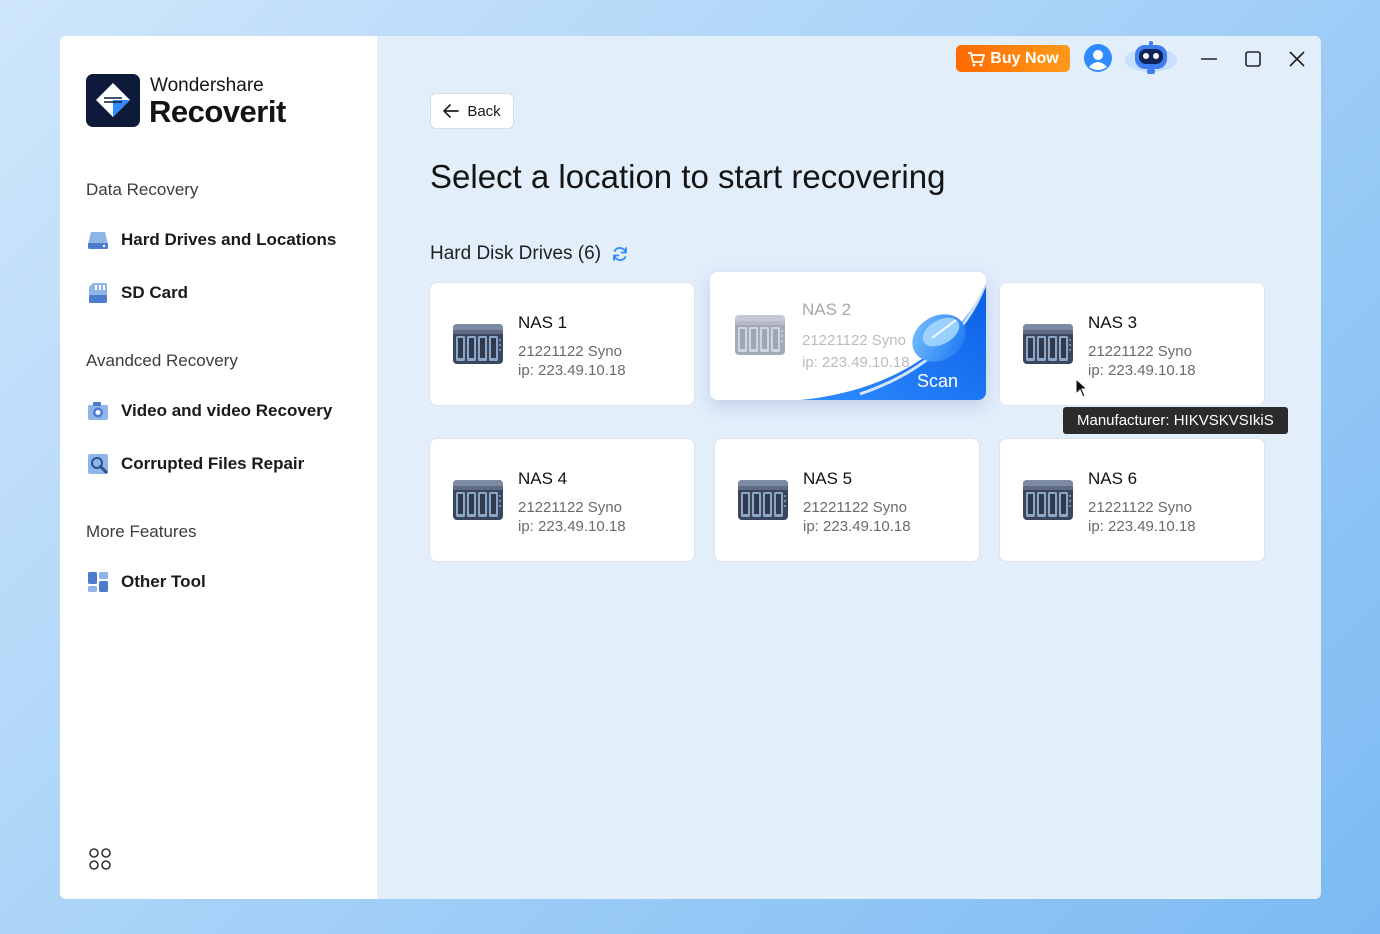  Describe the element at coordinates (937, 381) in the screenshot. I see `scan-button: Scan` at that location.